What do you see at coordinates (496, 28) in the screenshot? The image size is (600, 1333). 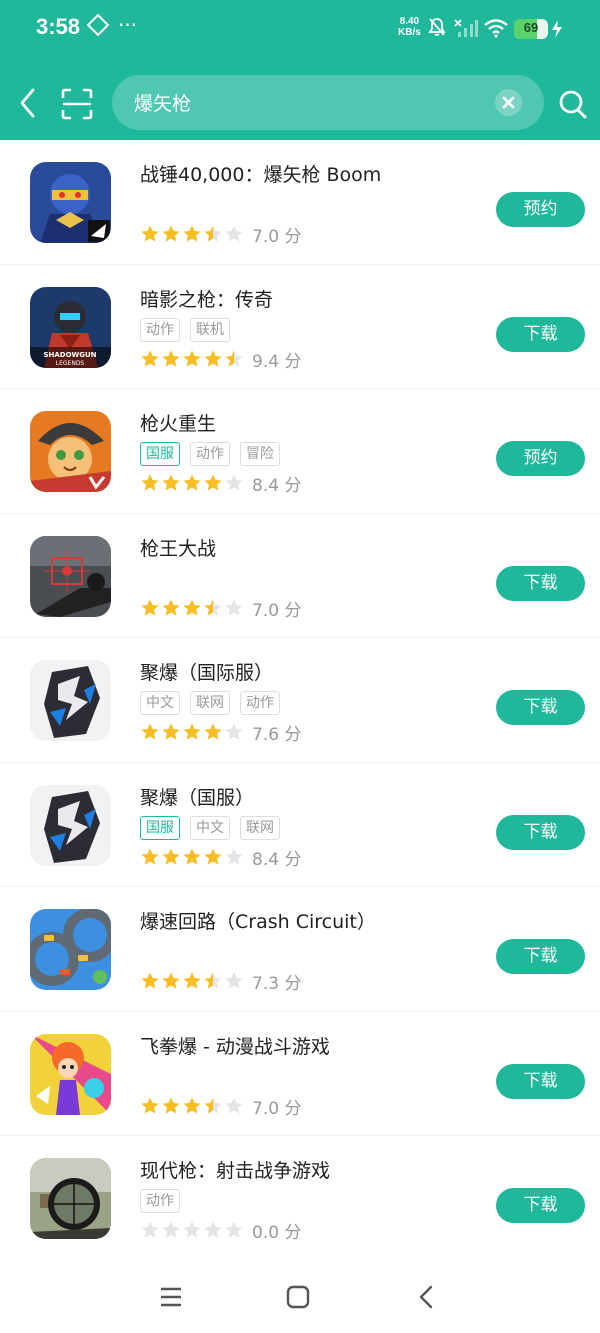 I see `wifi-icon` at bounding box center [496, 28].